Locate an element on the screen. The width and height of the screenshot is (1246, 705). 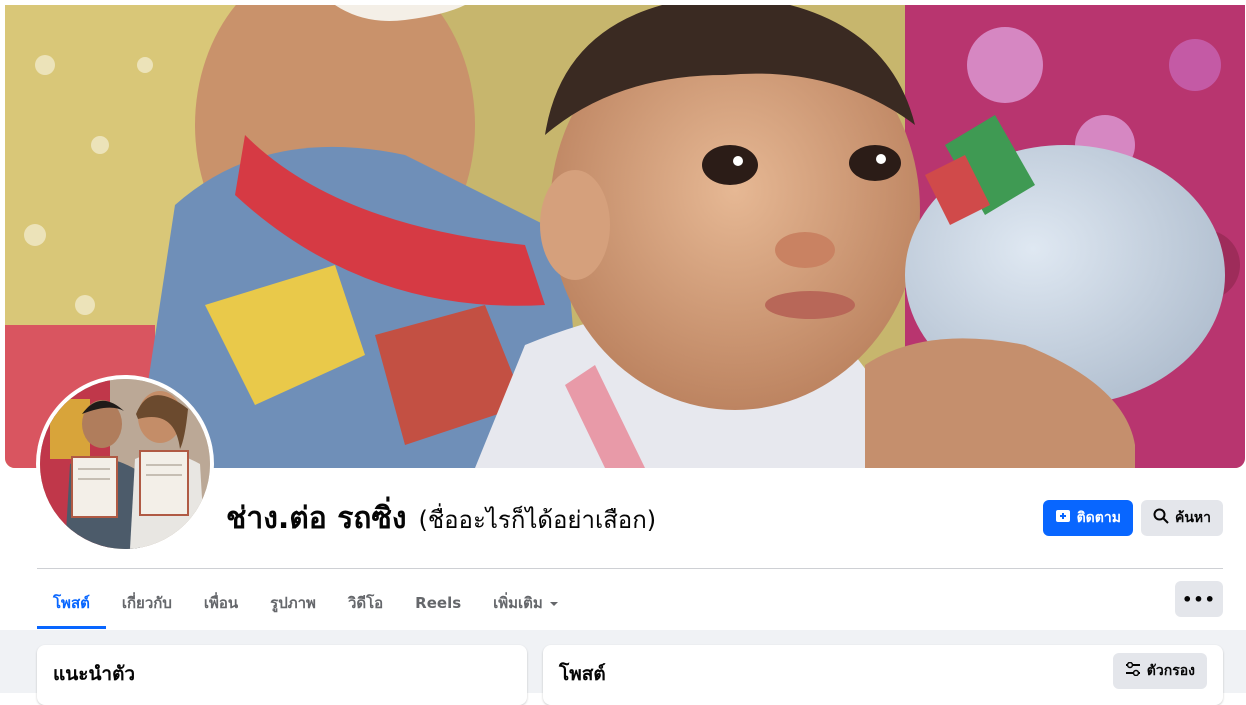
tab-more: เพิ่มเติม is located at coordinates (526, 603).